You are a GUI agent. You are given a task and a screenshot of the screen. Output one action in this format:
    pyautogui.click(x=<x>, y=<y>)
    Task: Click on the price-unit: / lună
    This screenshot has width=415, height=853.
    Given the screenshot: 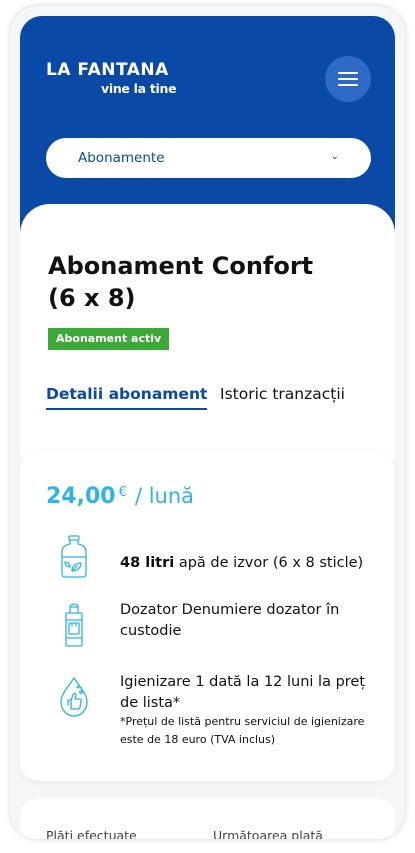 What is the action you would take?
    pyautogui.click(x=164, y=496)
    